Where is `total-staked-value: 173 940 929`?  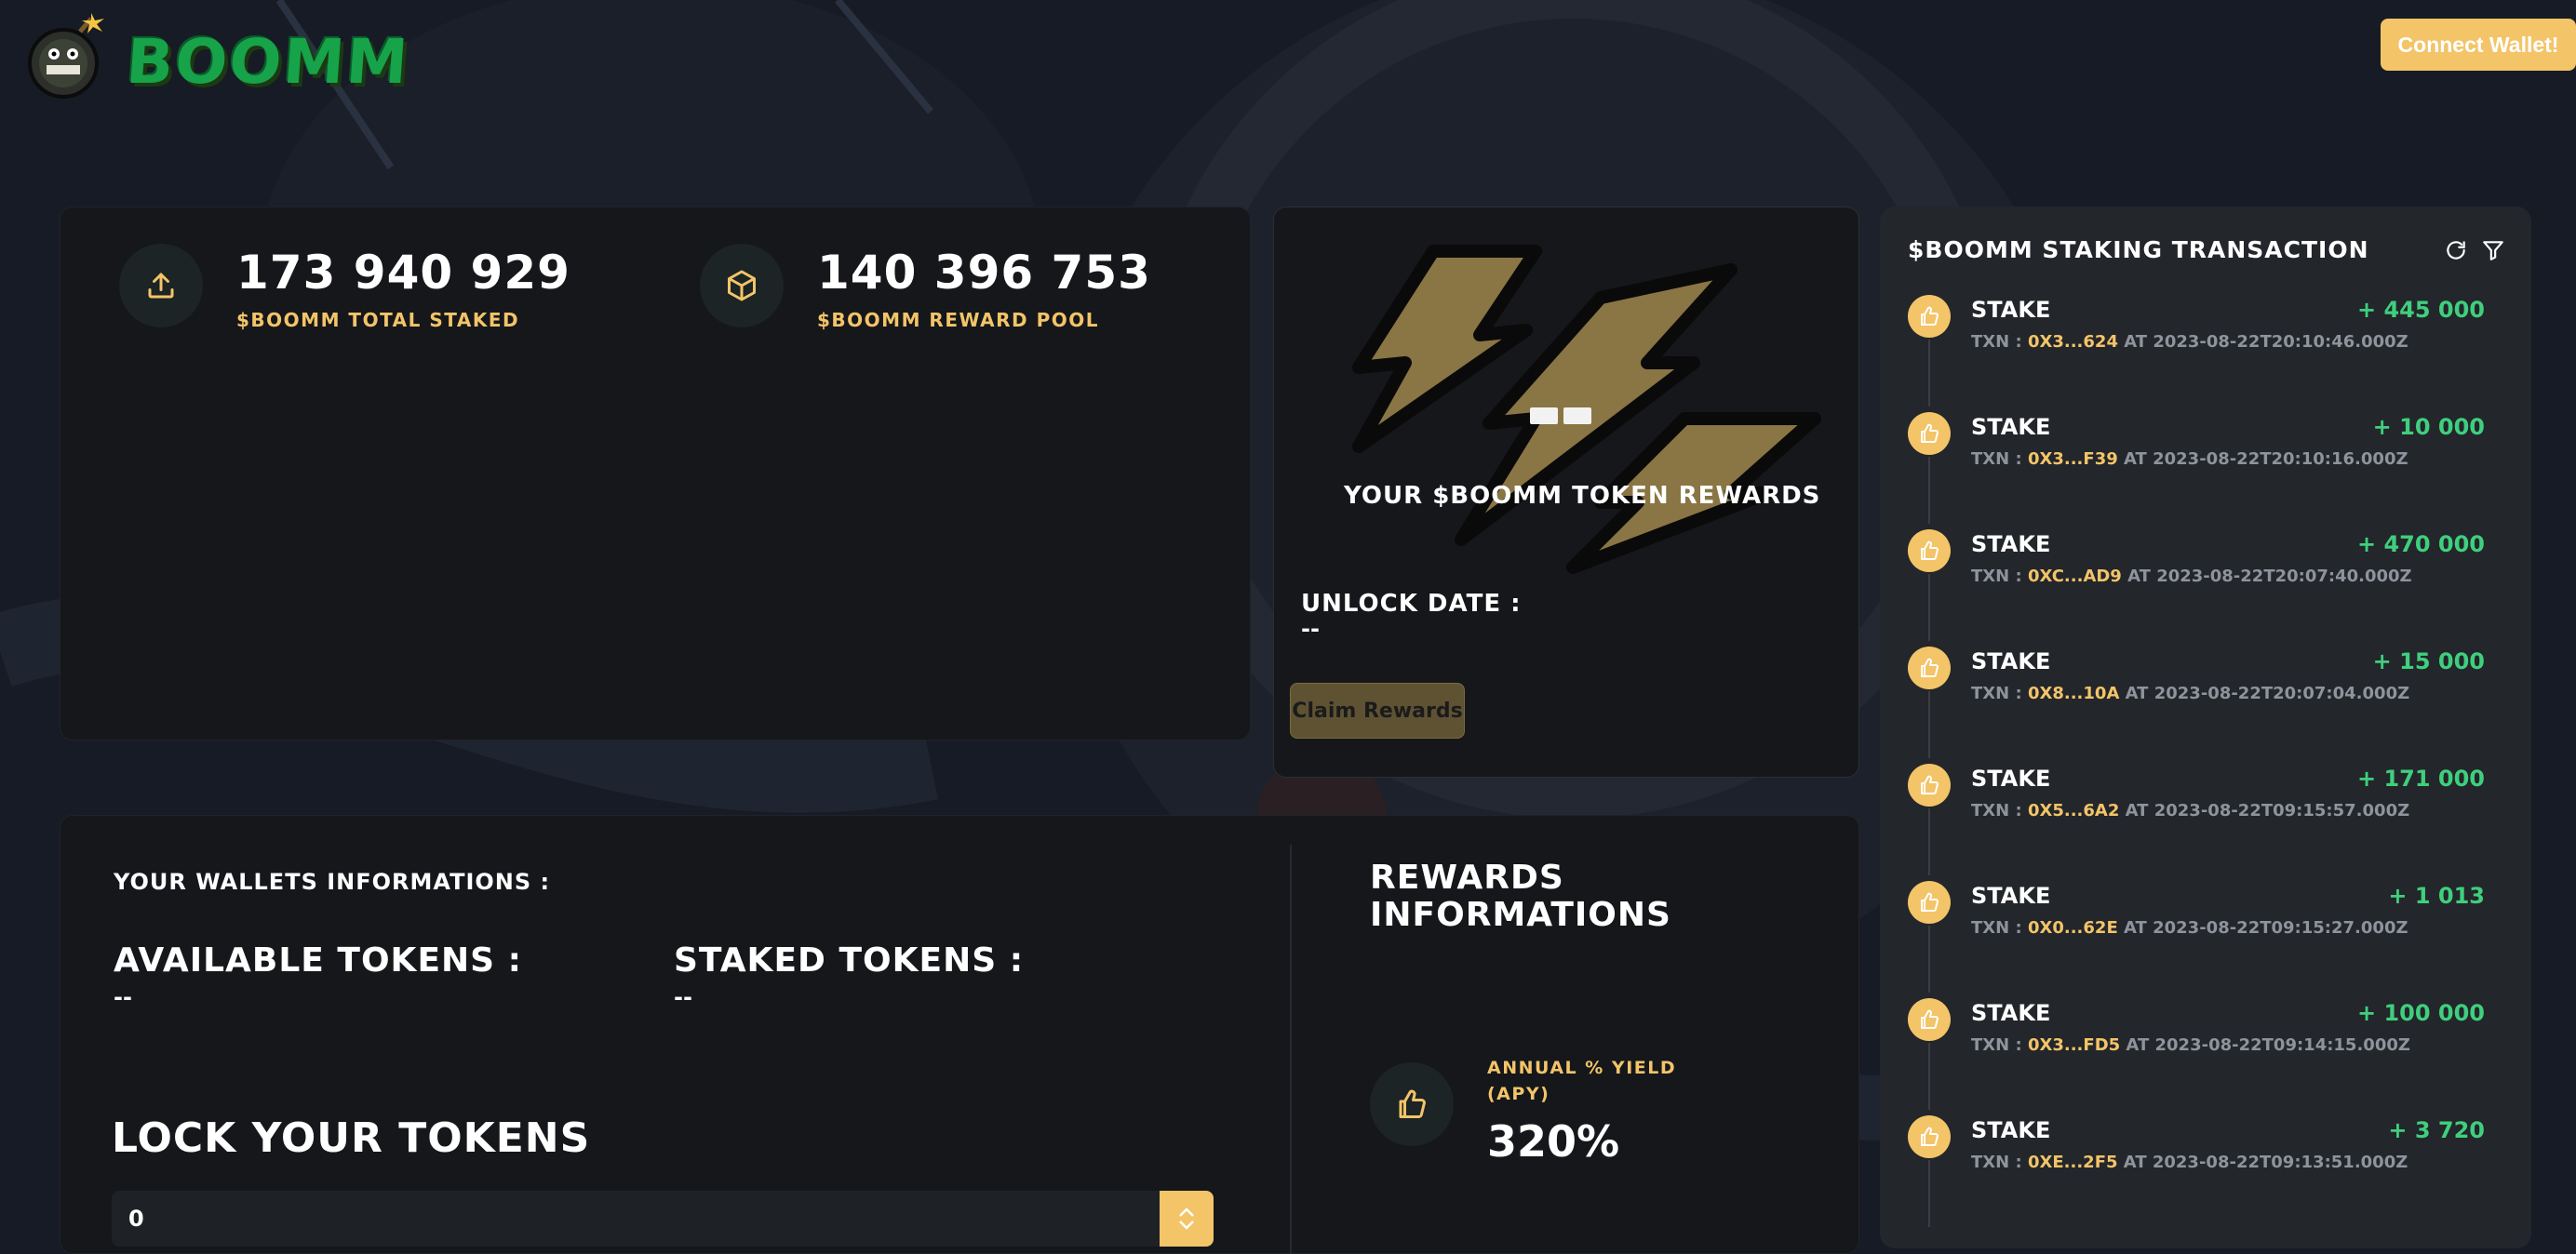 total-staked-value: 173 940 929 is located at coordinates (403, 273).